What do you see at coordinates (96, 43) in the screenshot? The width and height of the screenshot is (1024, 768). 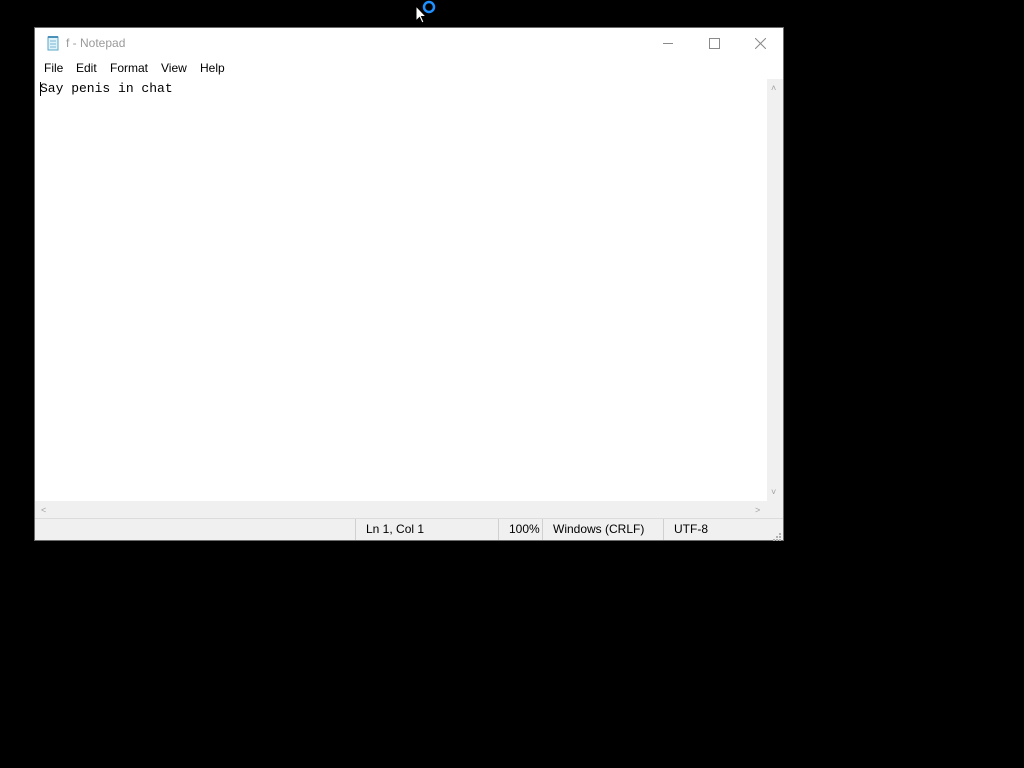 I see `window-title: f - Notepad` at bounding box center [96, 43].